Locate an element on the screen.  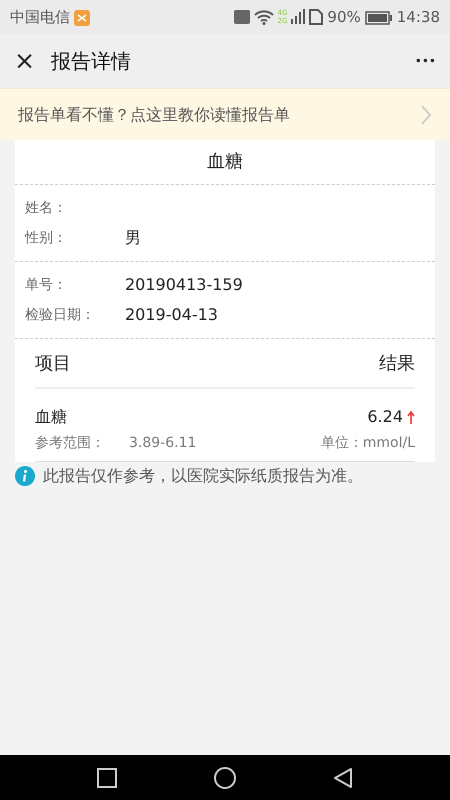
range-label: 参考范围： is located at coordinates (70, 443).